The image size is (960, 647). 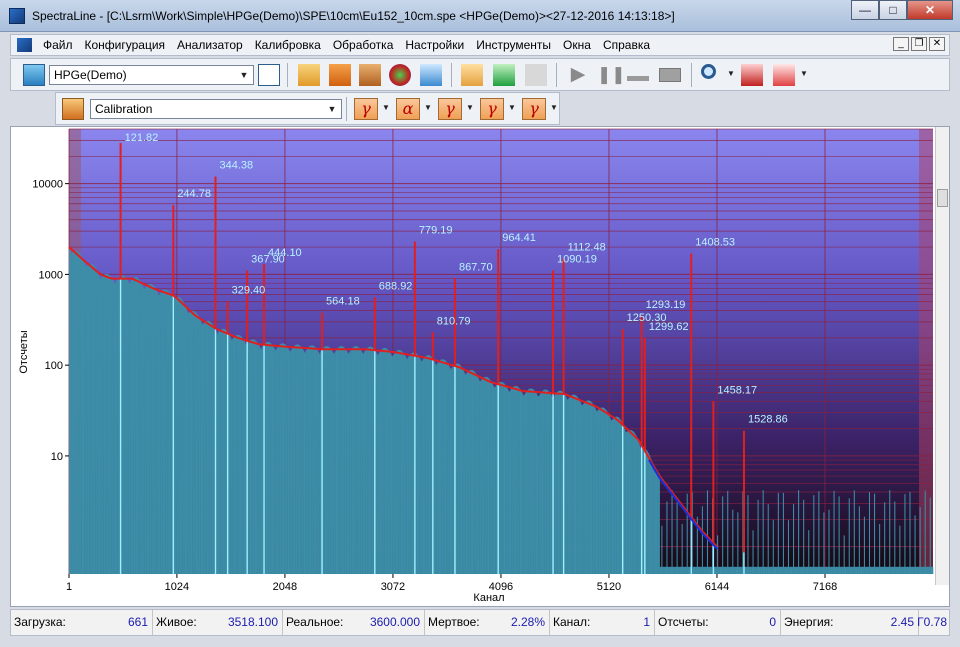 I want to click on detector-icon, so click(x=34, y=75).